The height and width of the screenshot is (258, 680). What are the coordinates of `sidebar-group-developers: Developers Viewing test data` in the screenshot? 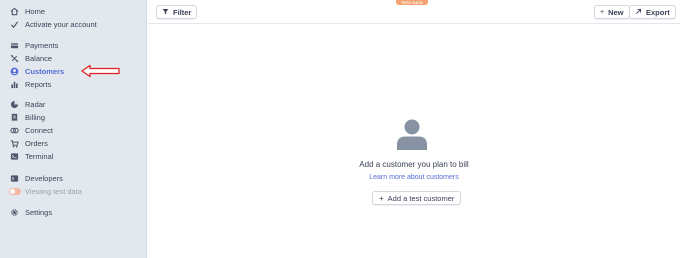 It's located at (73, 185).